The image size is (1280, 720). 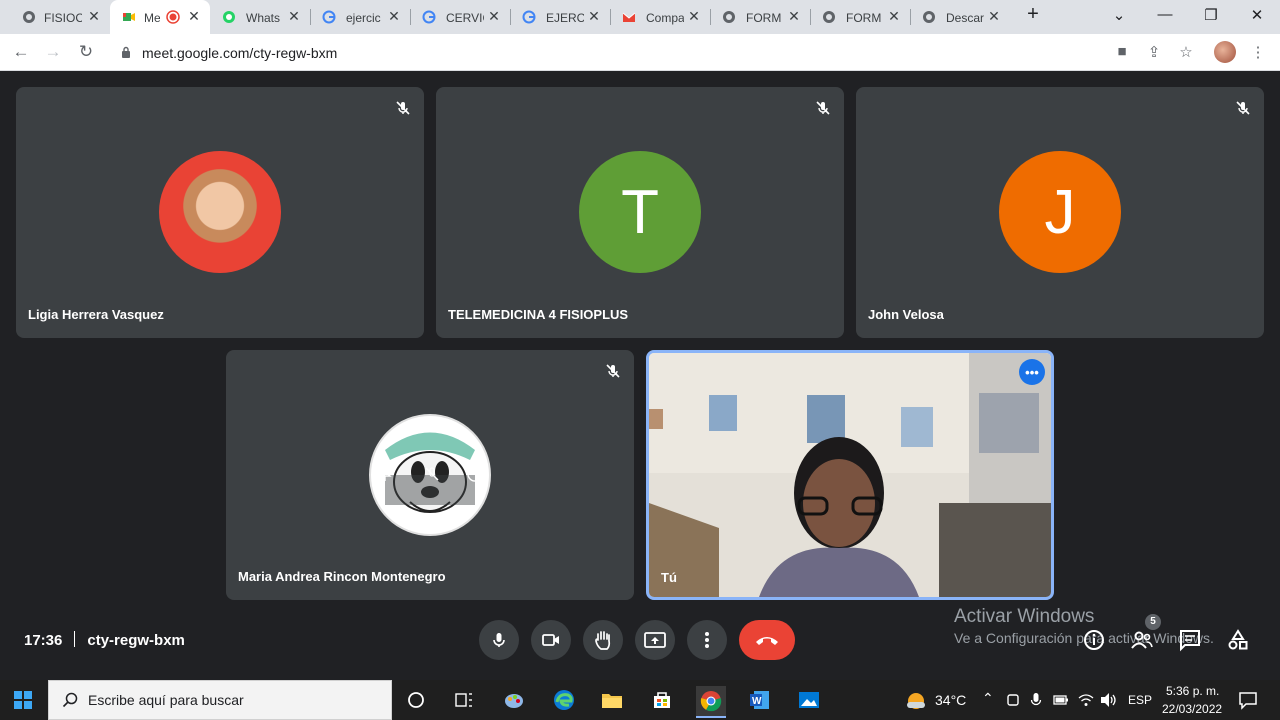 What do you see at coordinates (860, 17) in the screenshot?
I see `tab-form-2: FORM ✕` at bounding box center [860, 17].